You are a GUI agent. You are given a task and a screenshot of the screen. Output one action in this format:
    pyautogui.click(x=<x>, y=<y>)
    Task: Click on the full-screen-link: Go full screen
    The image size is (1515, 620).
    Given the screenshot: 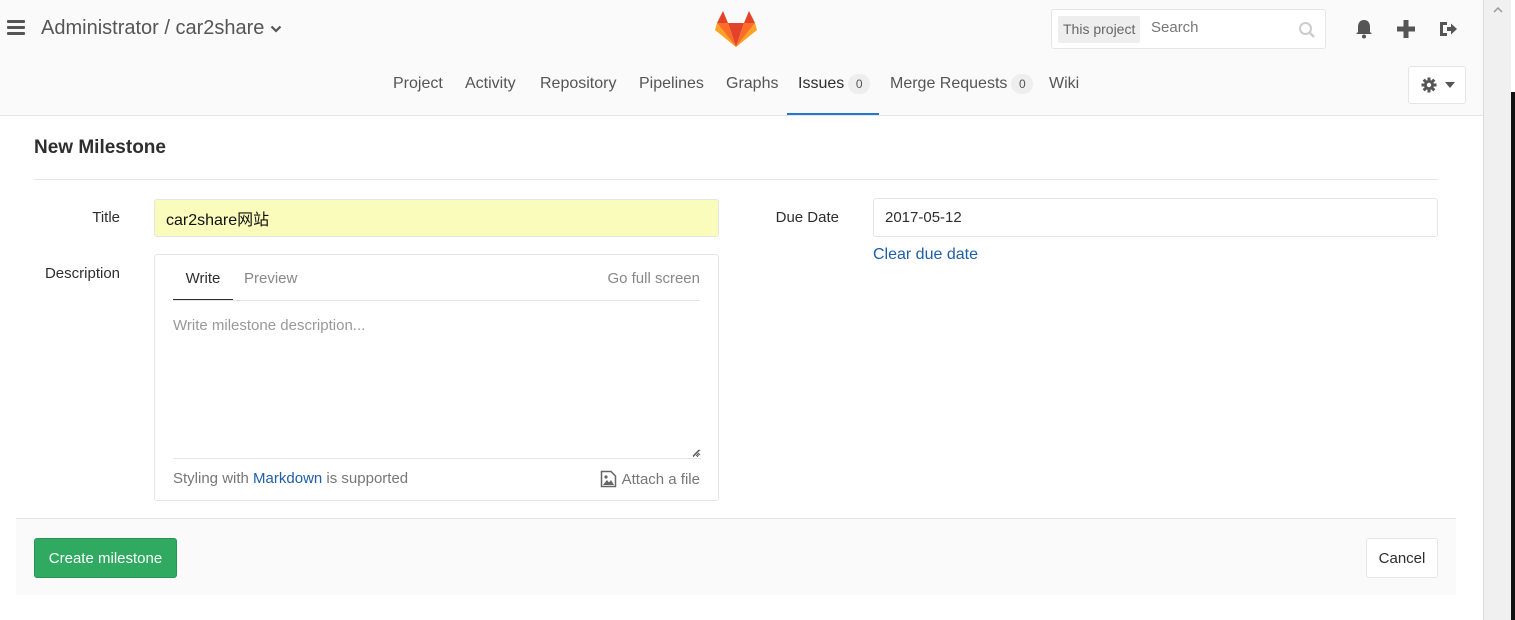 What is the action you would take?
    pyautogui.click(x=653, y=278)
    